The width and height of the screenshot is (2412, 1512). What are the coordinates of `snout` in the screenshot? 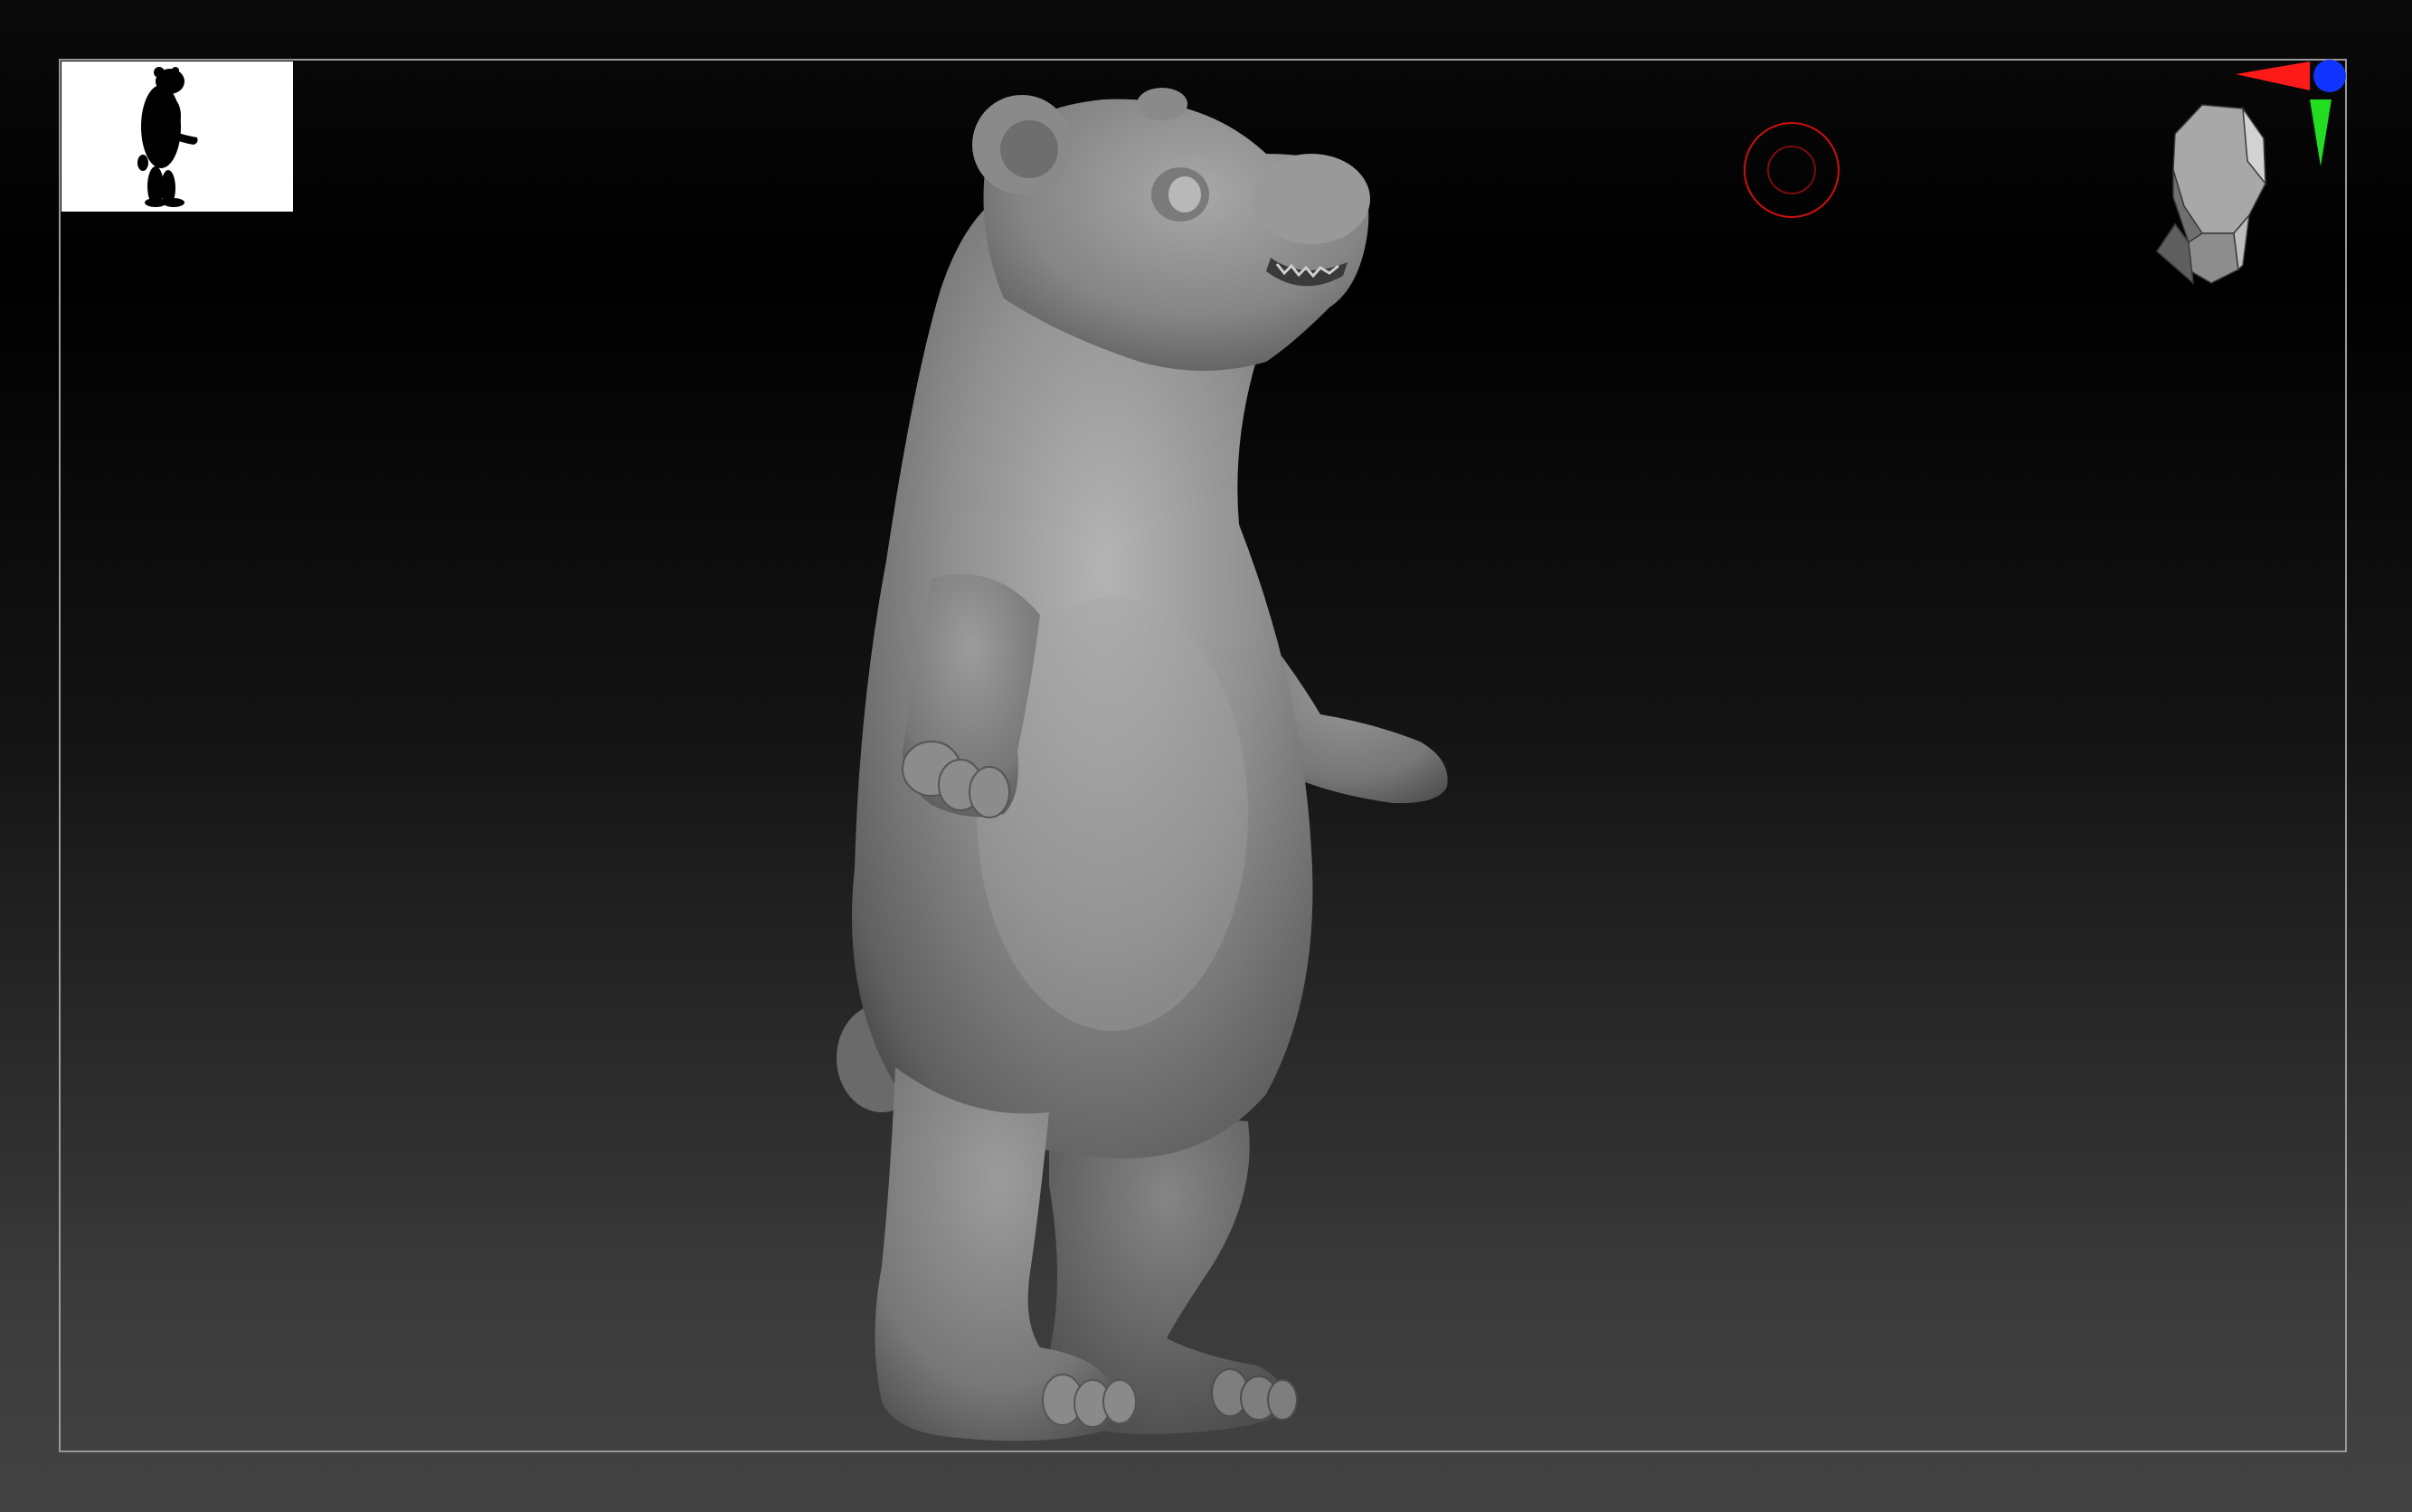 It's located at (1311, 199).